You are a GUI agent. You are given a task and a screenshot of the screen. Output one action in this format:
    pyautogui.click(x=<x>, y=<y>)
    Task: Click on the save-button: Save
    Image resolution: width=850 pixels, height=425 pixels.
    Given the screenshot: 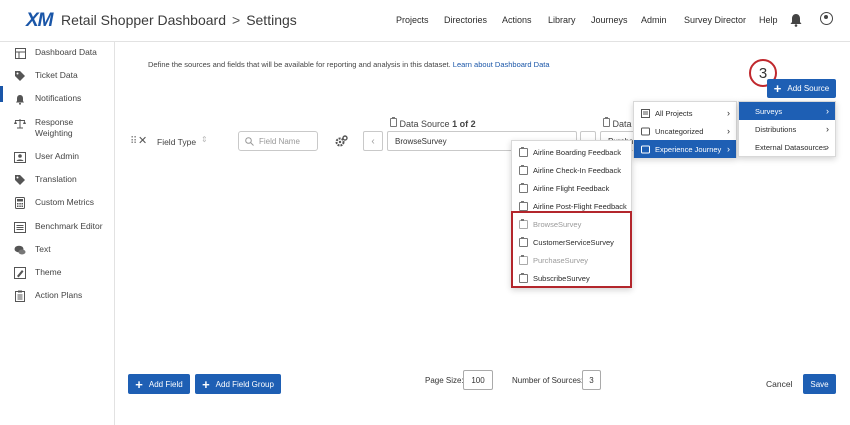 What is the action you would take?
    pyautogui.click(x=819, y=384)
    